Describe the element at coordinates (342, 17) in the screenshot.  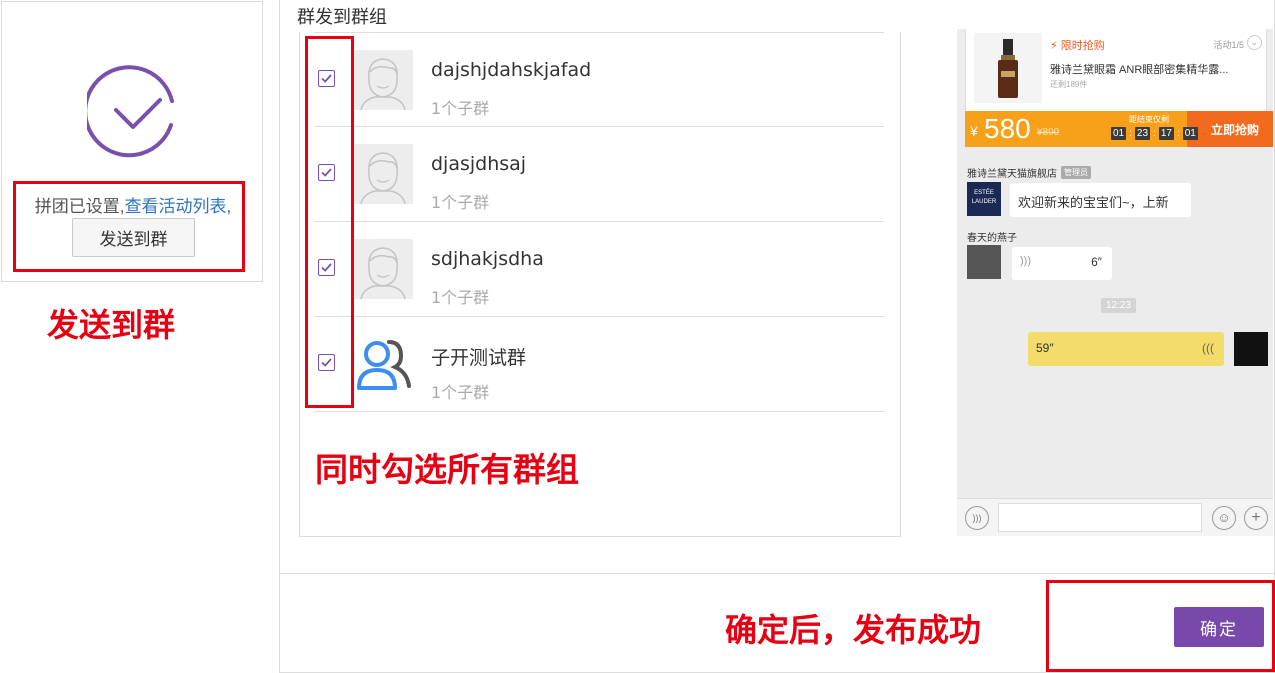
I see `dialog-title: 群发到群组` at that location.